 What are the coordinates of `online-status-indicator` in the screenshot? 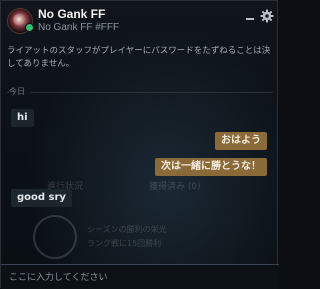 It's located at (29, 27).